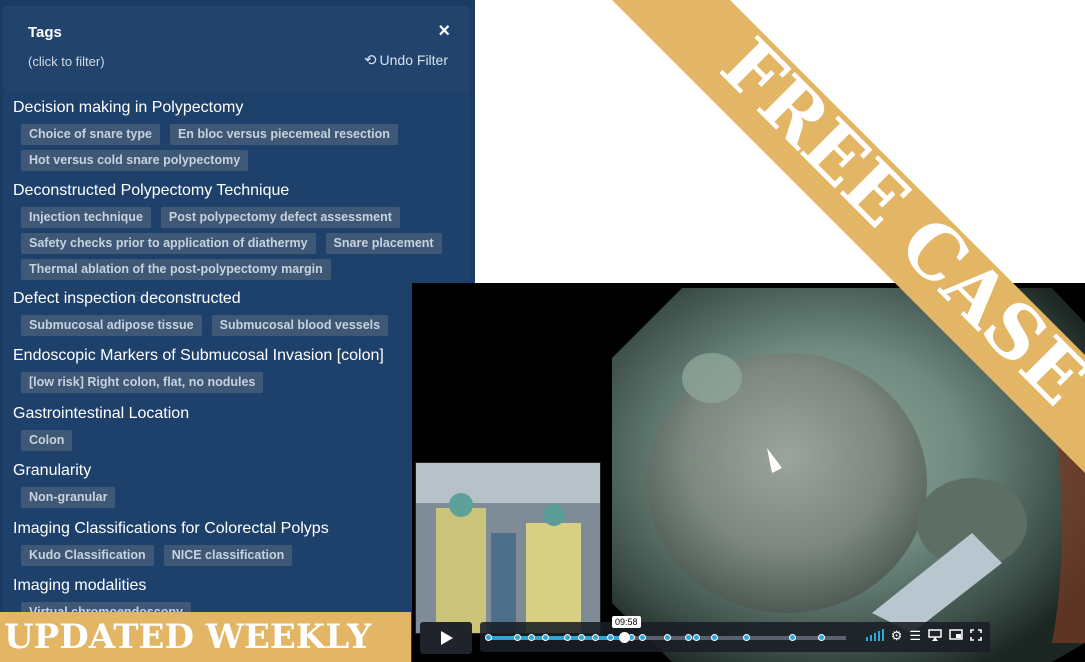 The height and width of the screenshot is (662, 1085). I want to click on tag-group-title: Imaging modalities, so click(80, 585).